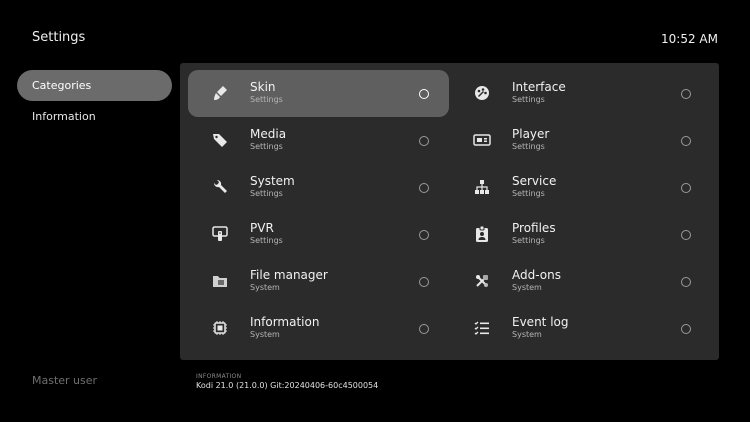 The width and height of the screenshot is (750, 422). What do you see at coordinates (539, 87) in the screenshot?
I see `tile-label: Interface` at bounding box center [539, 87].